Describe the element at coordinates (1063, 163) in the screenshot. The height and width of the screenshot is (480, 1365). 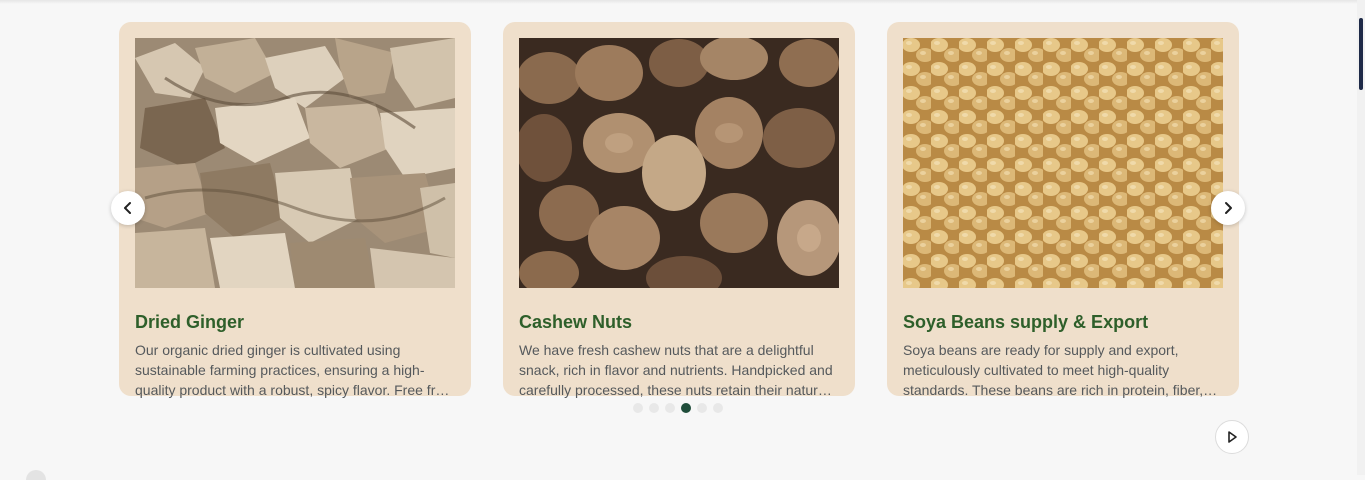
I see `soya-beans-photo` at that location.